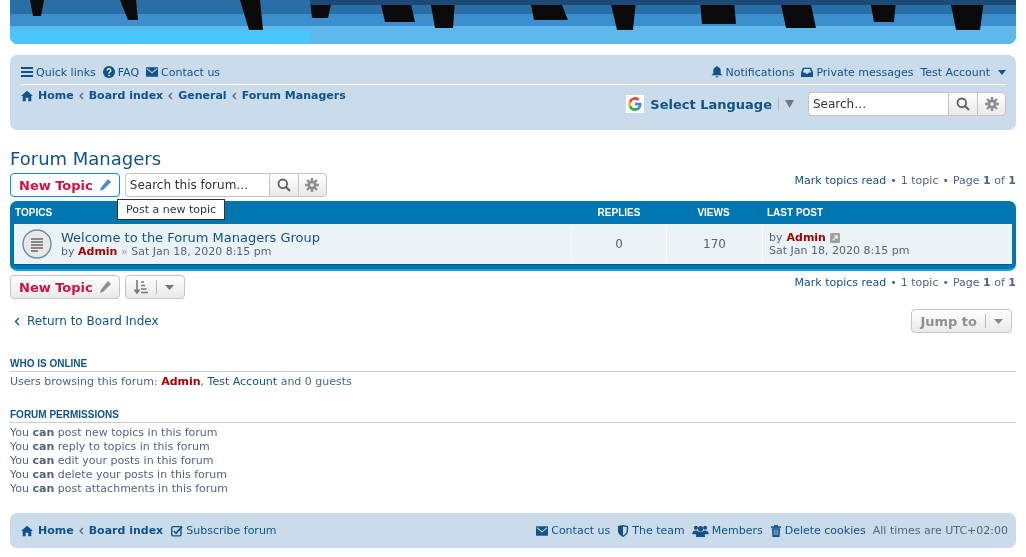 The height and width of the screenshot is (557, 1026). Describe the element at coordinates (940, 530) in the screenshot. I see `timezone-note: All times are UTC+02:00` at that location.